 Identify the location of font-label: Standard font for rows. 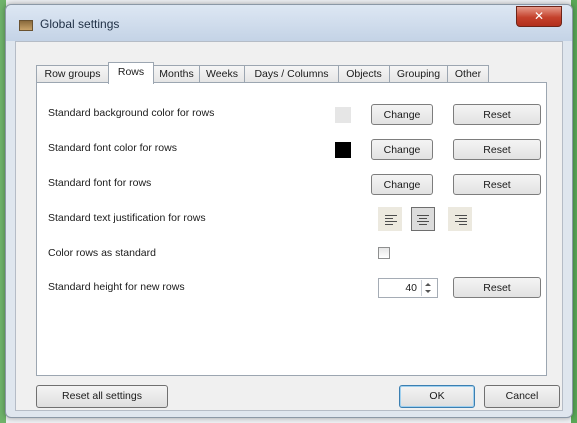
(100, 183).